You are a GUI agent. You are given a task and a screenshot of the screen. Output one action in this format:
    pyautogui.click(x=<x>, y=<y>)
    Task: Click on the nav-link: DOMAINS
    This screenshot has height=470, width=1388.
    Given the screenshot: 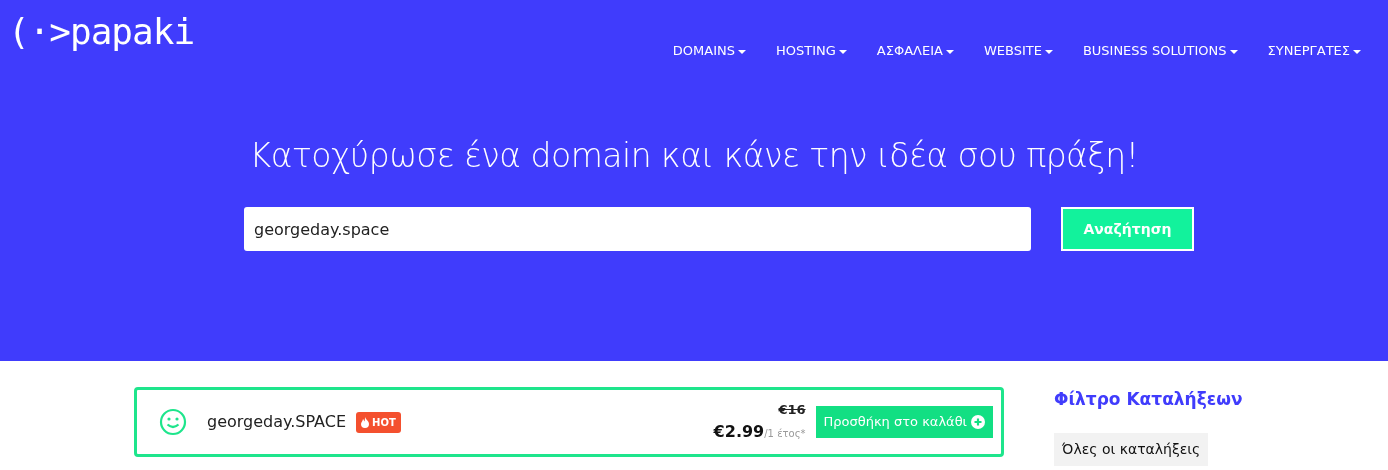 What is the action you would take?
    pyautogui.click(x=709, y=51)
    